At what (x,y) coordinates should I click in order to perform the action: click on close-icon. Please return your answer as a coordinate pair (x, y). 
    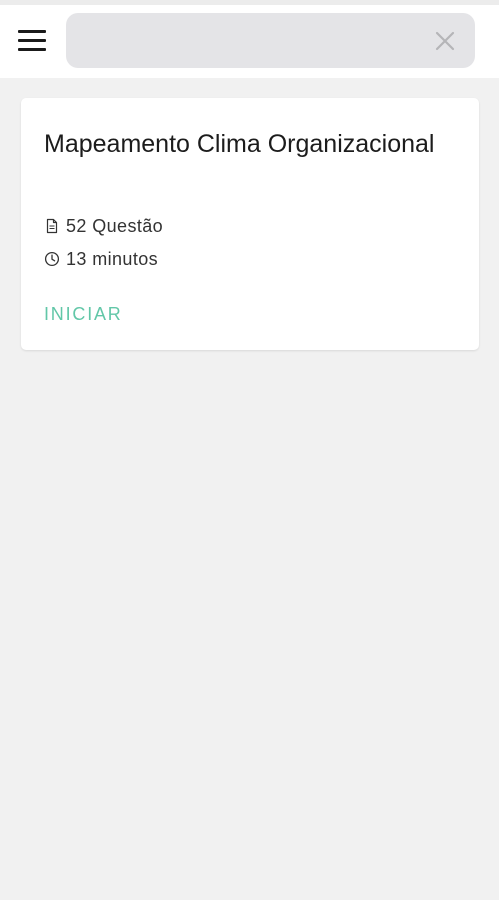
    Looking at the image, I should click on (445, 41).